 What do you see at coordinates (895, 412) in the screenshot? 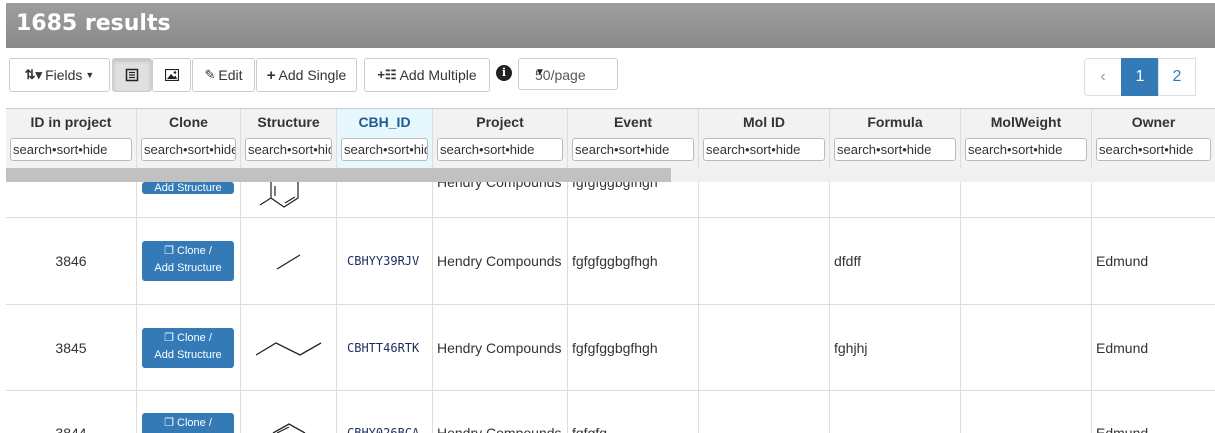
I see `cell-formula` at bounding box center [895, 412].